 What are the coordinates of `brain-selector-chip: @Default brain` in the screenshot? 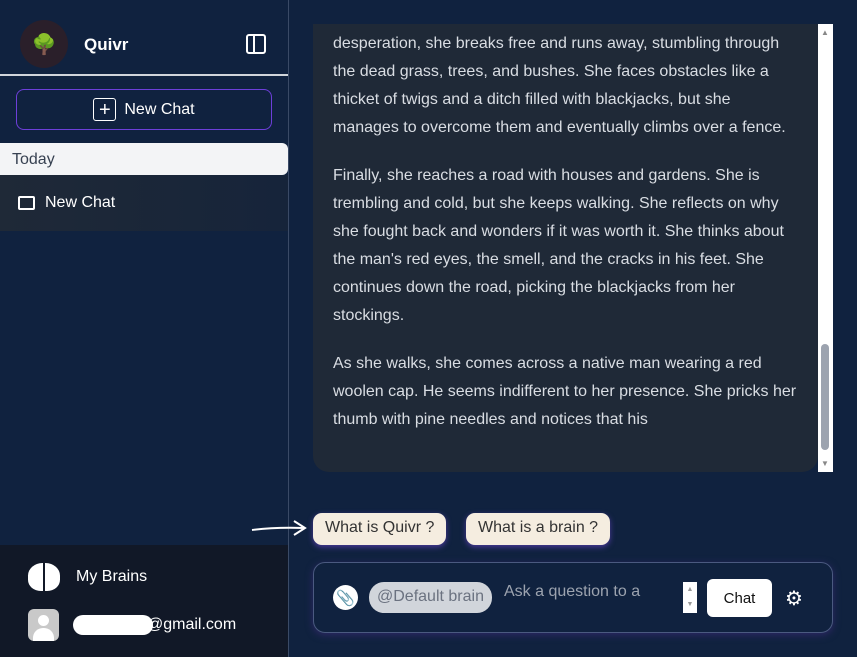 It's located at (430, 597).